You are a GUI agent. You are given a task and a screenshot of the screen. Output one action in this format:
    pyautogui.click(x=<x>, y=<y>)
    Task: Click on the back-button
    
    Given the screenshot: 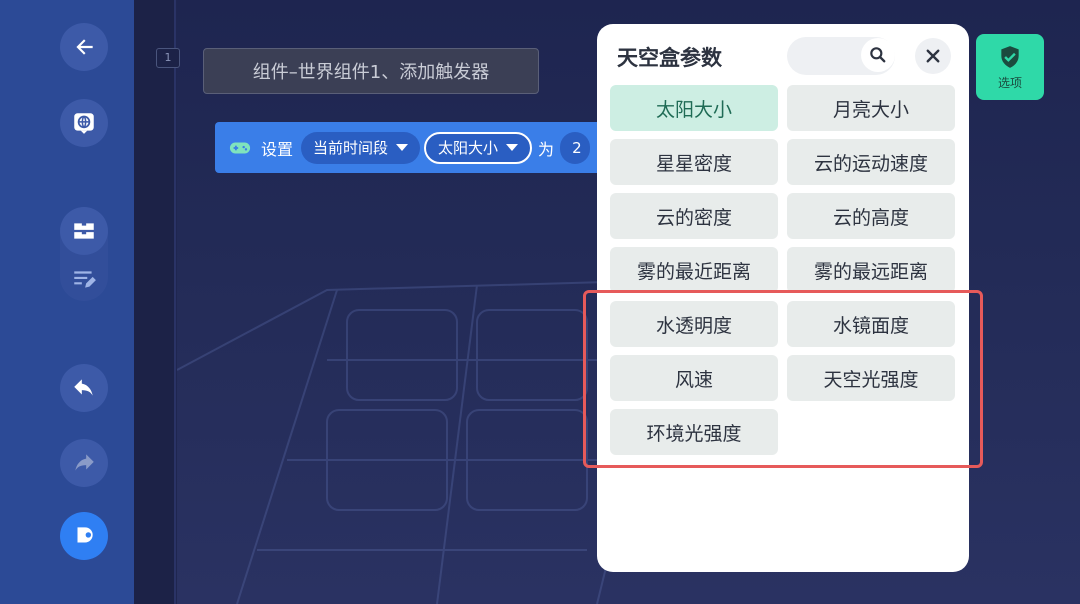 What is the action you would take?
    pyautogui.click(x=84, y=47)
    